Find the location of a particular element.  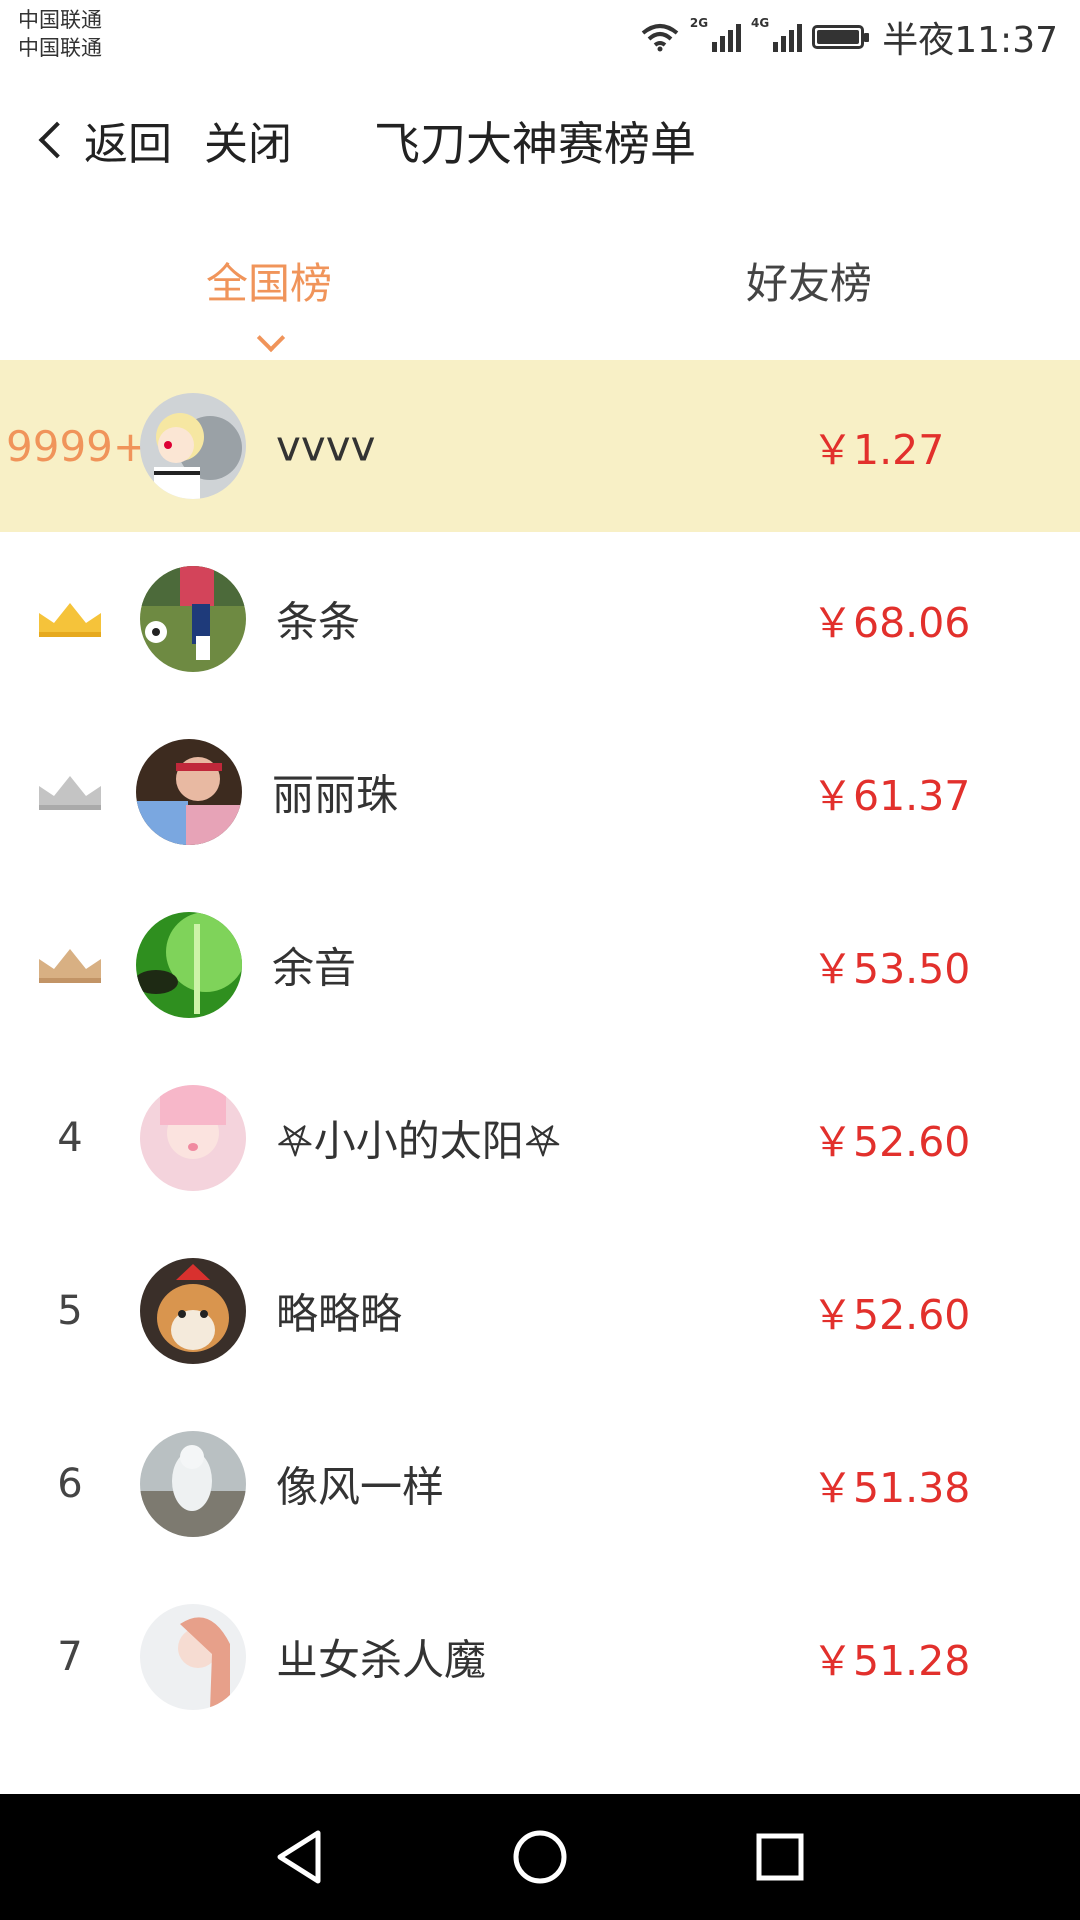

home-circle-icon is located at coordinates (540, 1857).